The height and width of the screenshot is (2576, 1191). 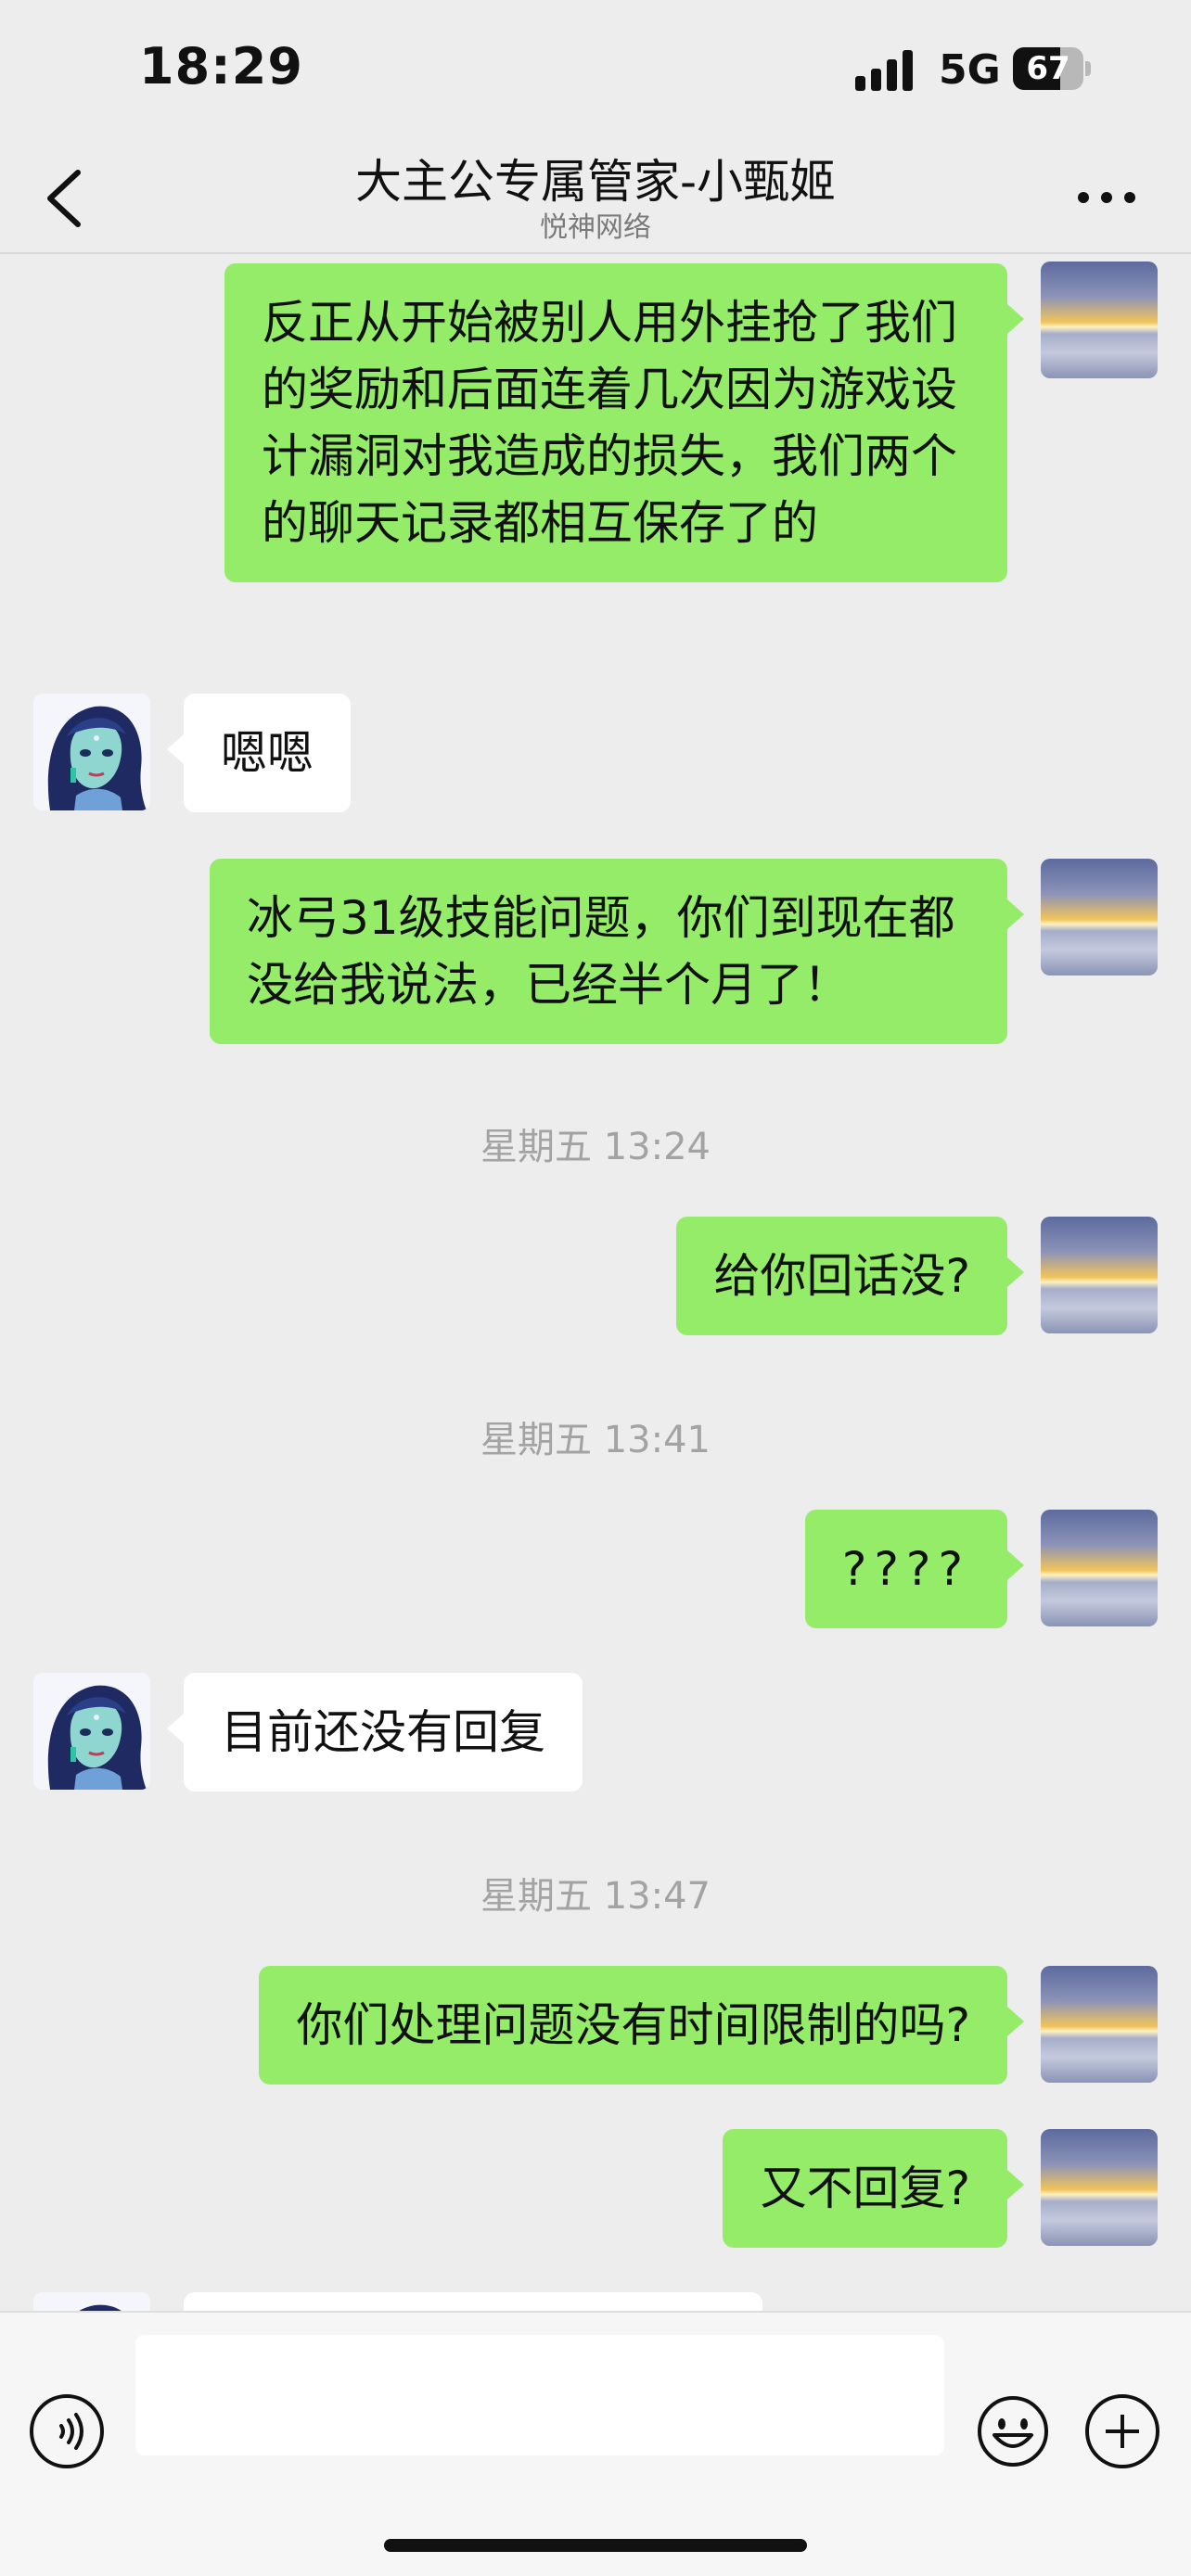 What do you see at coordinates (914, 1569) in the screenshot?
I see `sent-message-bubble: ????` at bounding box center [914, 1569].